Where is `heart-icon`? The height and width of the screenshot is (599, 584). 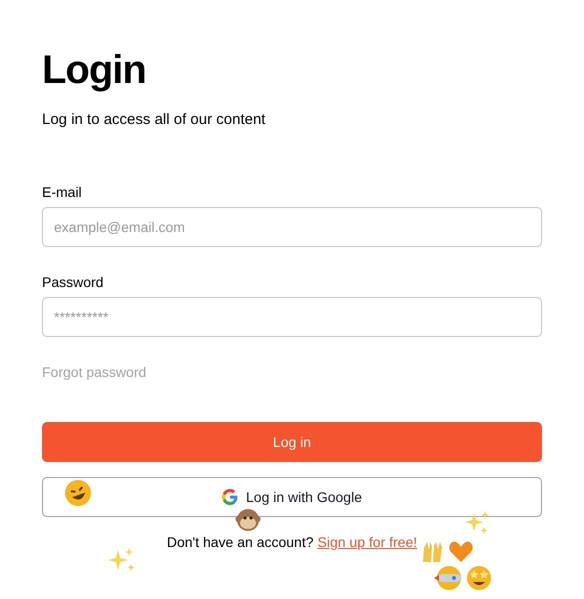
heart-icon is located at coordinates (461, 552).